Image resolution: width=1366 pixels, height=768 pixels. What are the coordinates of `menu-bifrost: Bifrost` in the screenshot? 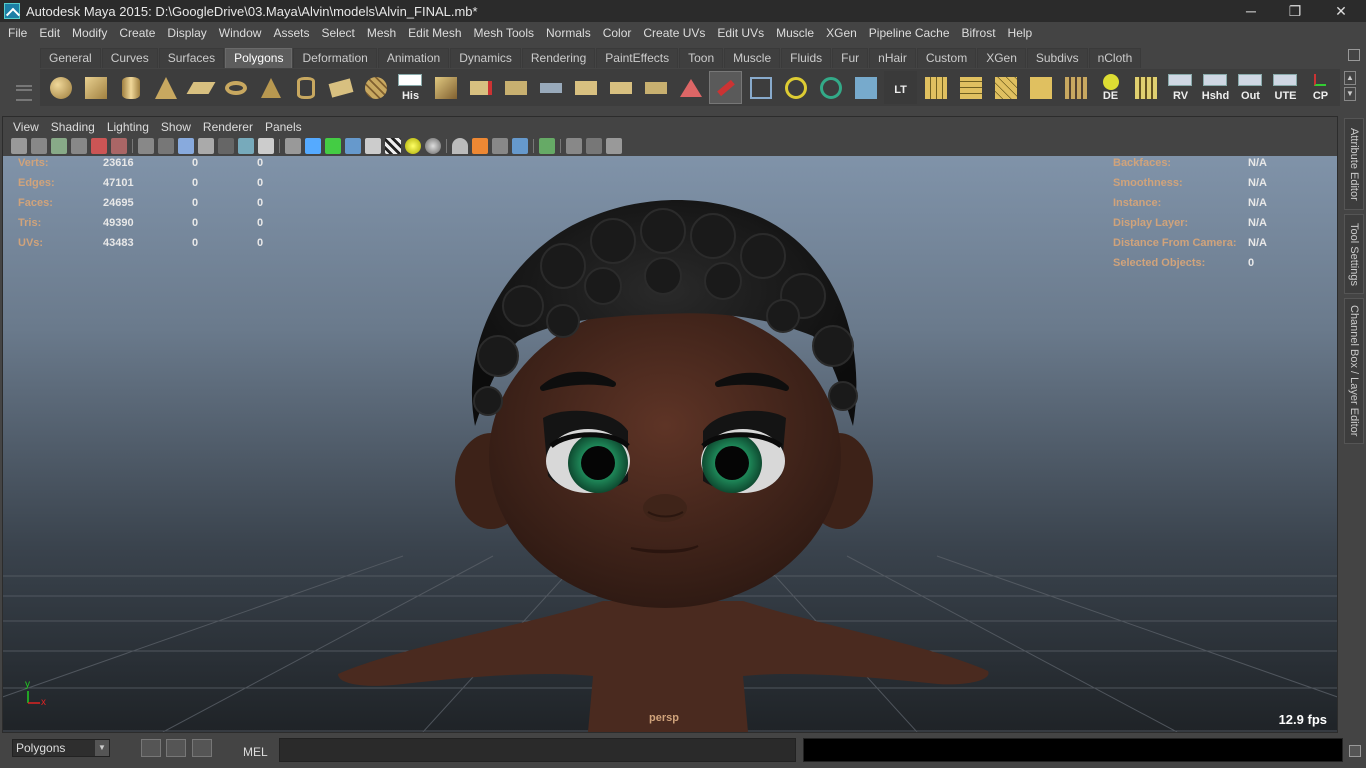 It's located at (979, 33).